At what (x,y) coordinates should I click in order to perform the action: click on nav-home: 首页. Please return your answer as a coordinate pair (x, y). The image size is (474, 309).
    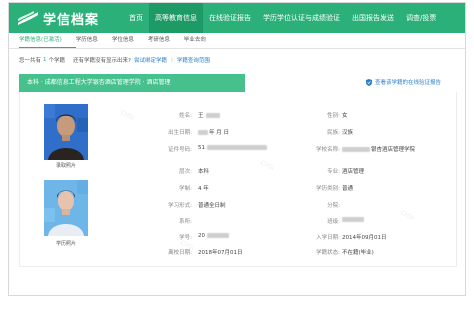
    Looking at the image, I should click on (136, 18).